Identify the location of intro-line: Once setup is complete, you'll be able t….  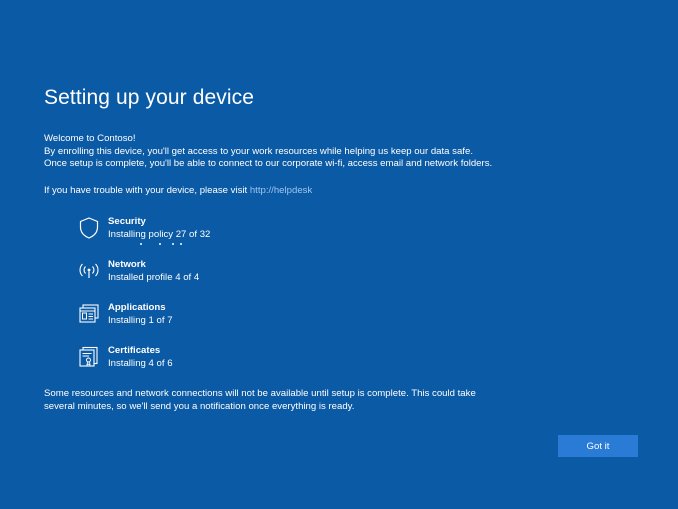
(268, 163).